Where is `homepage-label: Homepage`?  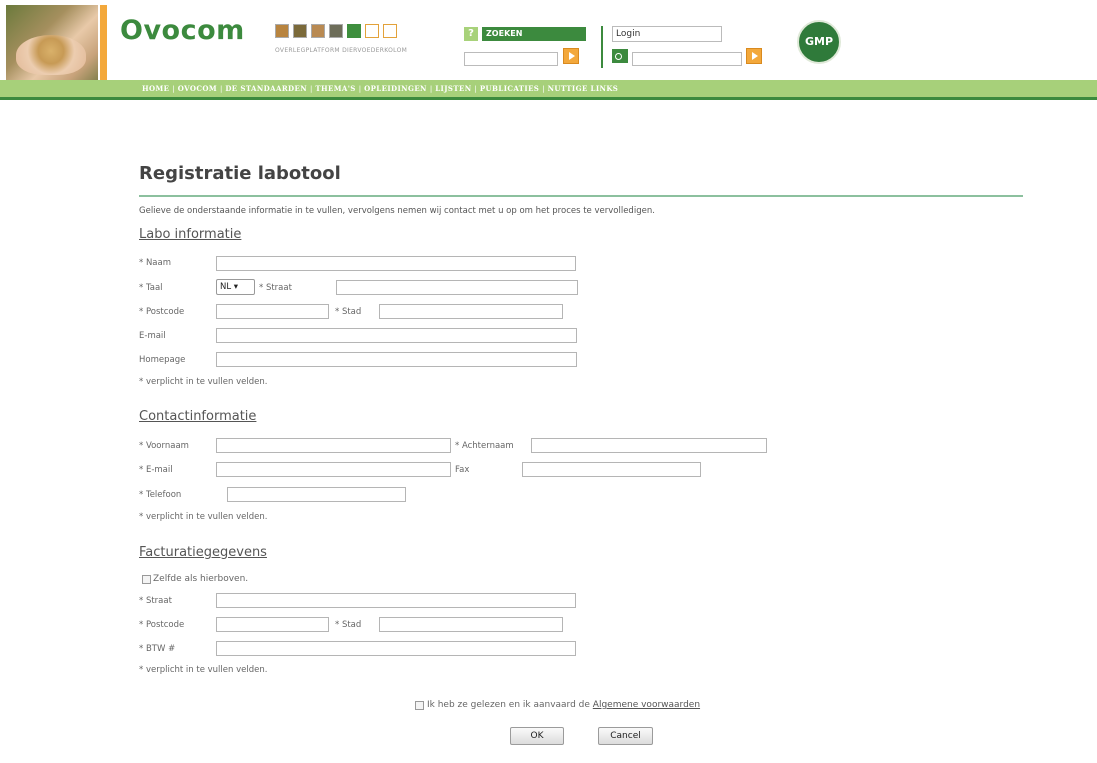 homepage-label: Homepage is located at coordinates (162, 360).